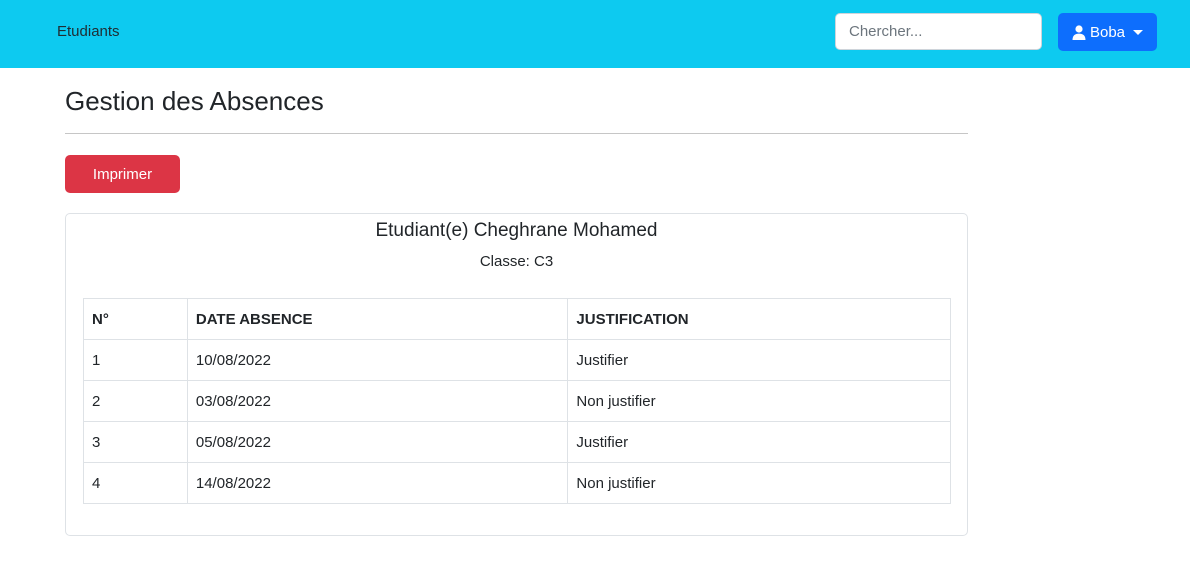 This screenshot has height=587, width=1190. I want to click on cell-number: 4, so click(135, 483).